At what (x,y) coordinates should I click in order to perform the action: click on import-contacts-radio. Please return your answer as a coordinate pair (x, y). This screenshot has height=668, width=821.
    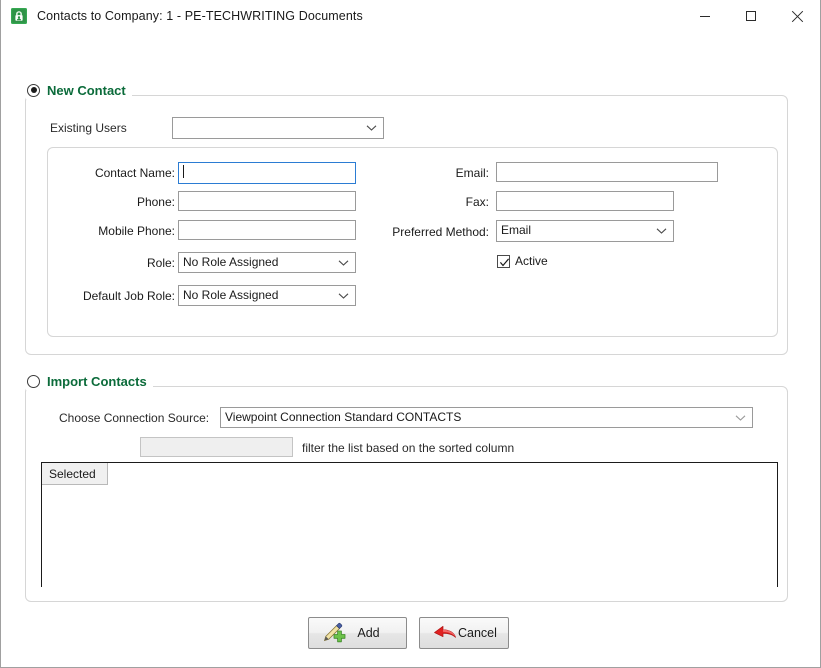
    Looking at the image, I should click on (33, 381).